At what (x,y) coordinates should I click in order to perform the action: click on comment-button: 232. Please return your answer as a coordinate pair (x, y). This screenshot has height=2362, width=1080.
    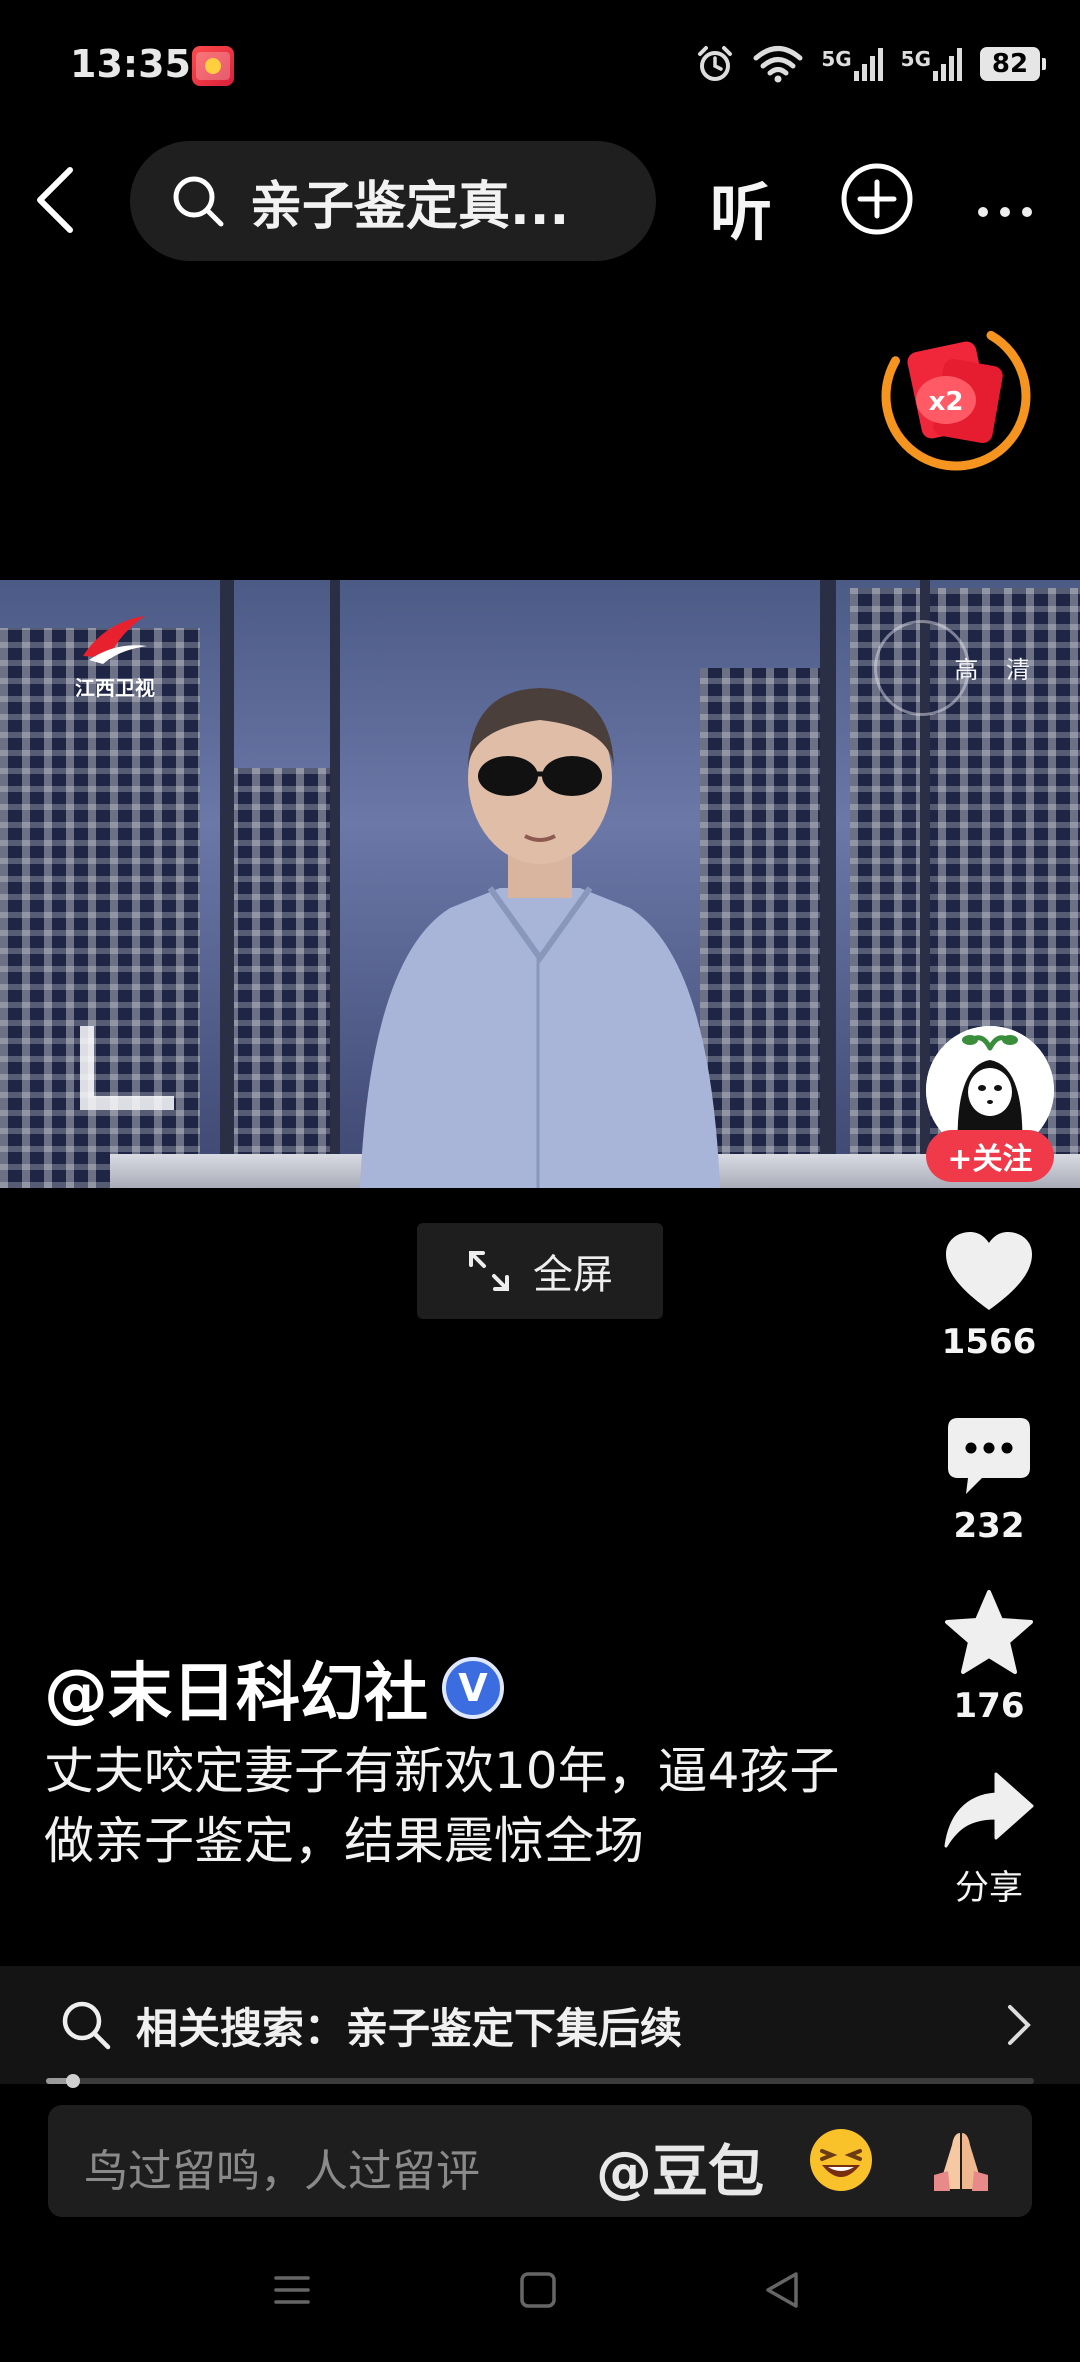
    Looking at the image, I should click on (989, 1481).